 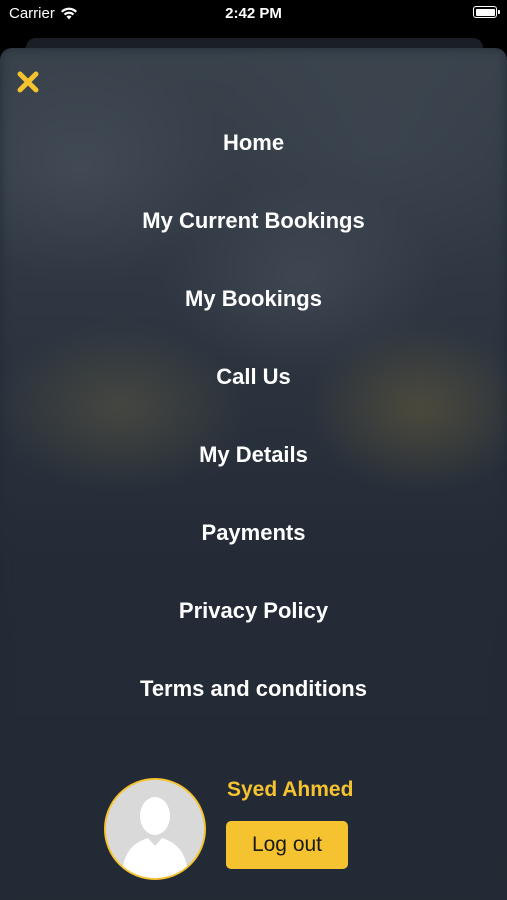 What do you see at coordinates (253, 689) in the screenshot?
I see `menu-item-terms-and-conditions: Terms and conditions` at bounding box center [253, 689].